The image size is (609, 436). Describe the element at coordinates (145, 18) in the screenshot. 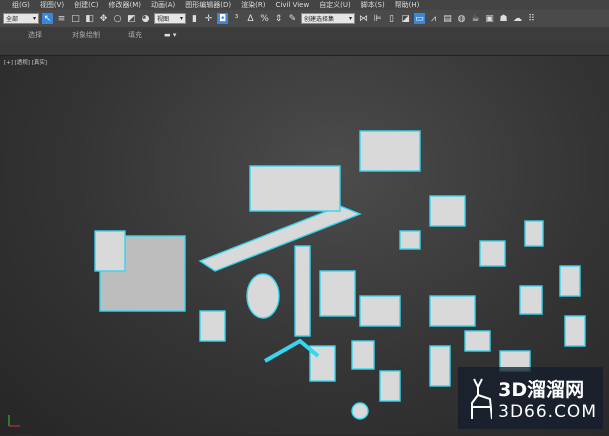

I see `place-icon: ◕` at that location.